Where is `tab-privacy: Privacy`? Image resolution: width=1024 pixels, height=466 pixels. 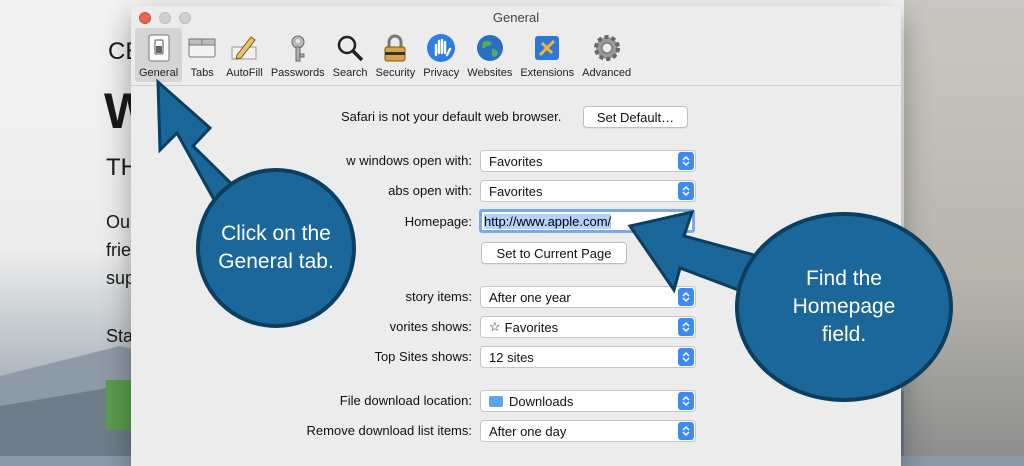 tab-privacy: Privacy is located at coordinates (441, 55).